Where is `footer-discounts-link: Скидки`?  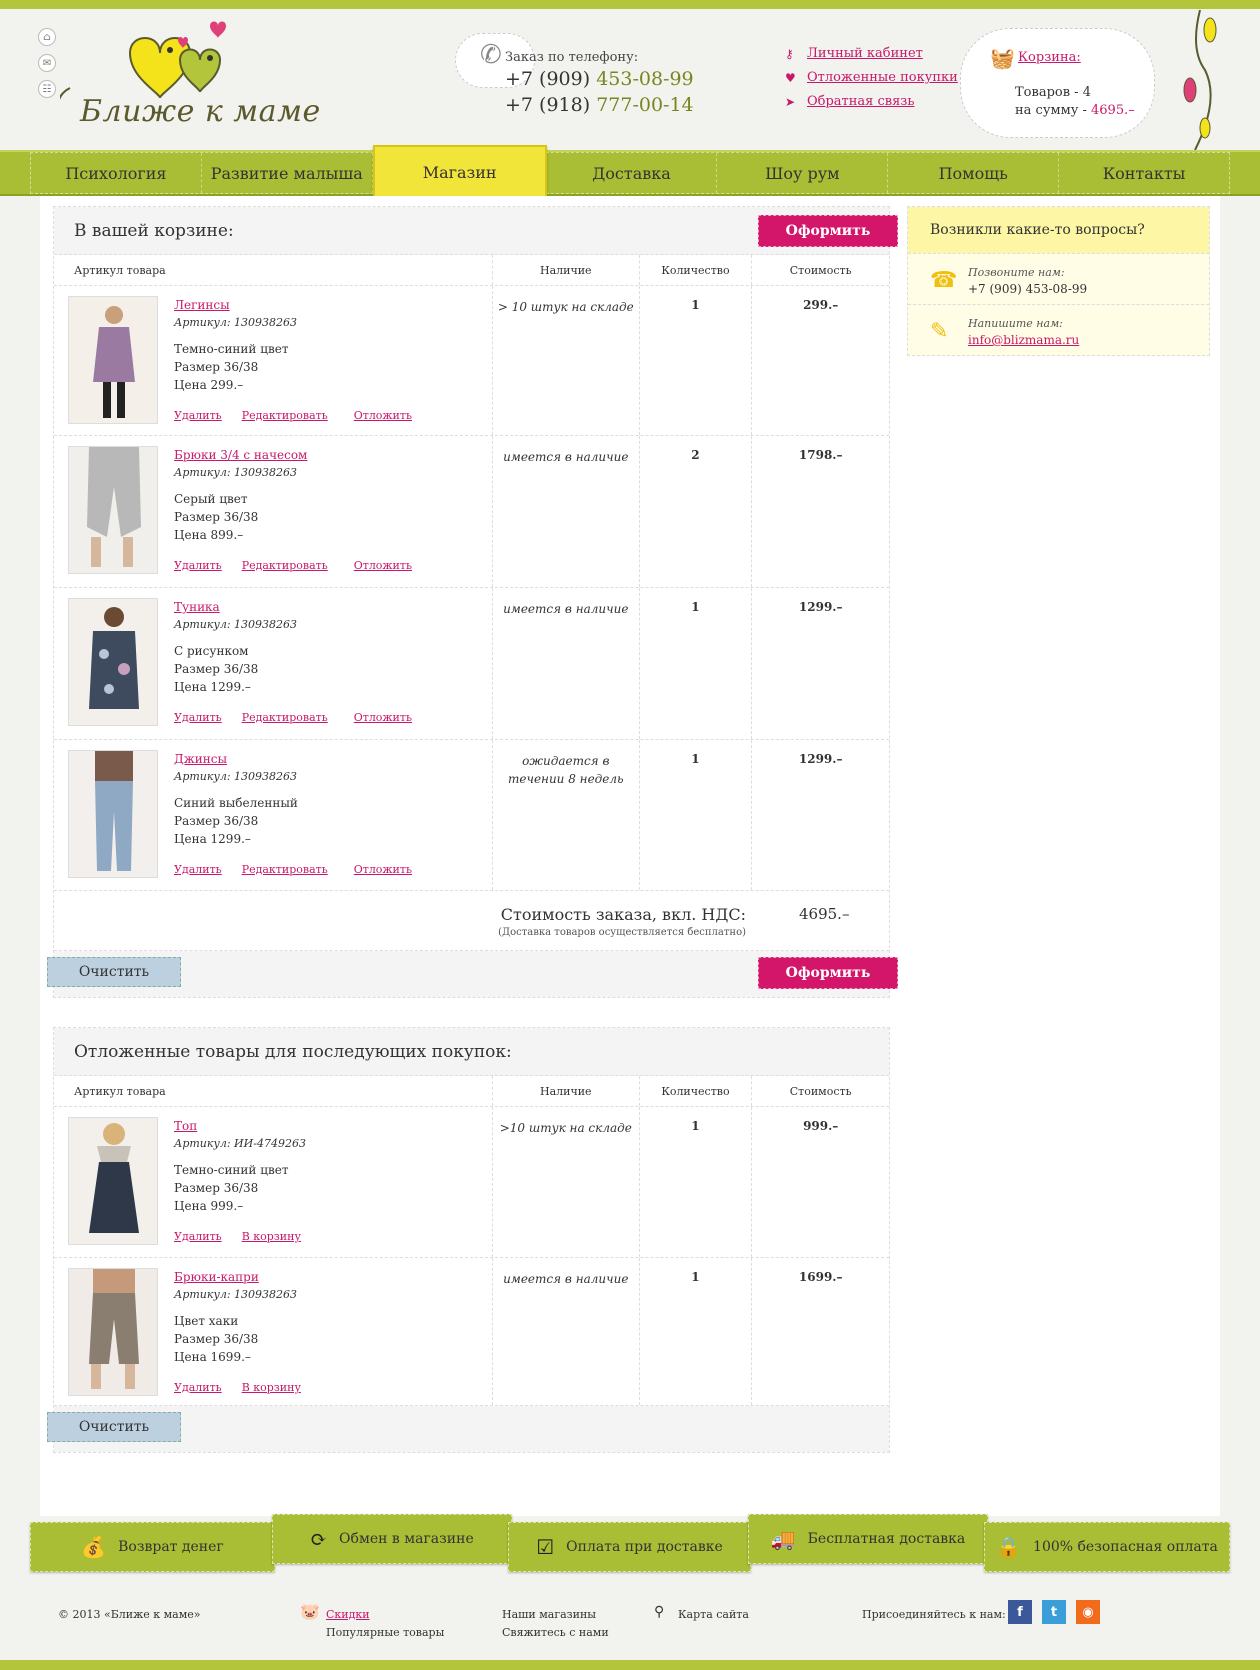 footer-discounts-link: Скидки is located at coordinates (348, 1614).